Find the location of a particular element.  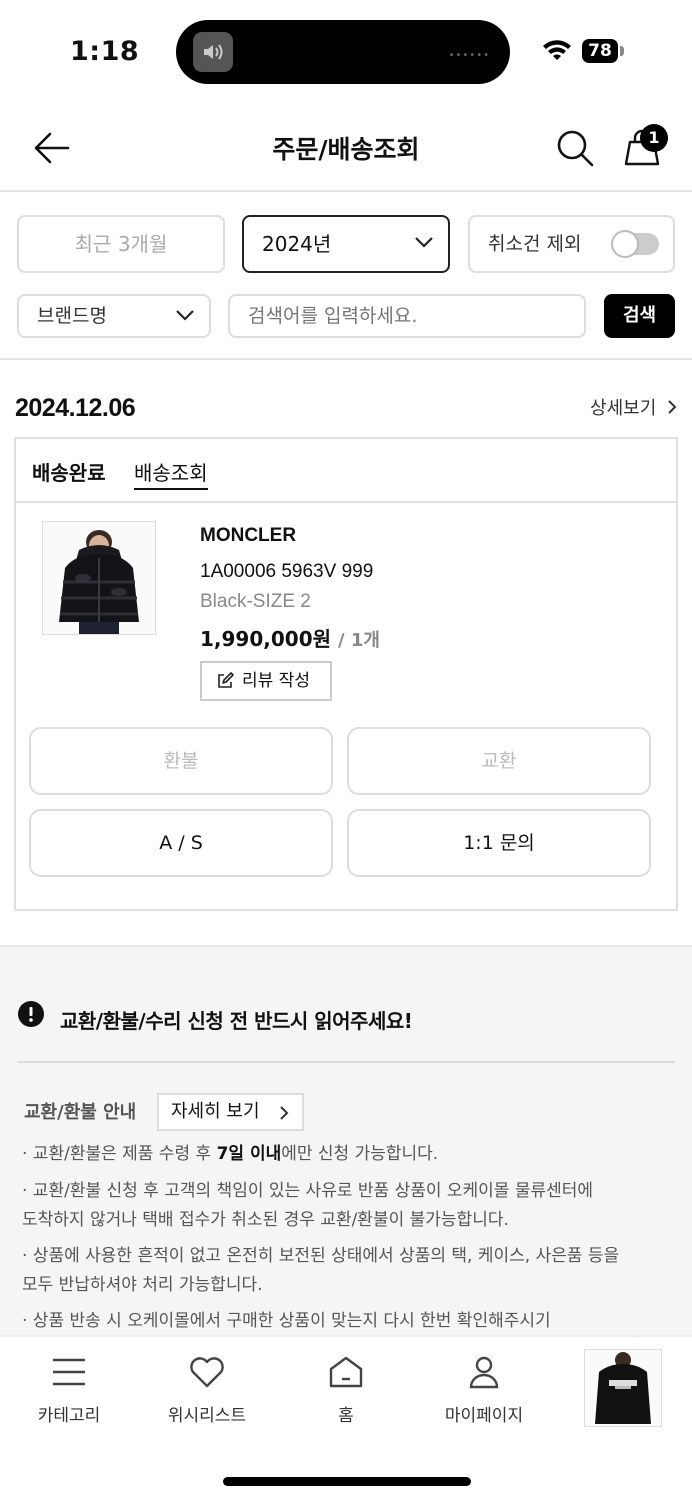

product-thumbnail is located at coordinates (99, 578).